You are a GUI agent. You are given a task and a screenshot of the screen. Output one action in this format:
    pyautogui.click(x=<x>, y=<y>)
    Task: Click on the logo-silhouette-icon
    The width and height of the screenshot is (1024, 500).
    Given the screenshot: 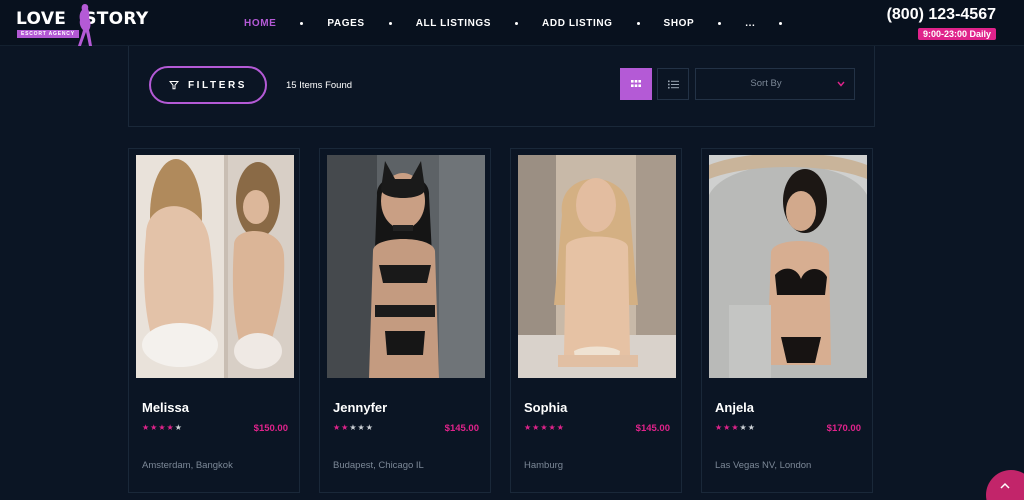 What is the action you would take?
    pyautogui.click(x=85, y=25)
    